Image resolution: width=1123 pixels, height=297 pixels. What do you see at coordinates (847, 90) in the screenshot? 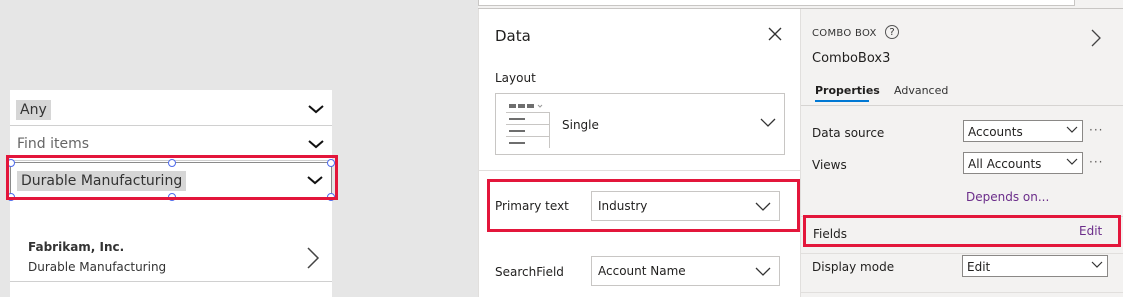
I see `tab-properties: Properties` at bounding box center [847, 90].